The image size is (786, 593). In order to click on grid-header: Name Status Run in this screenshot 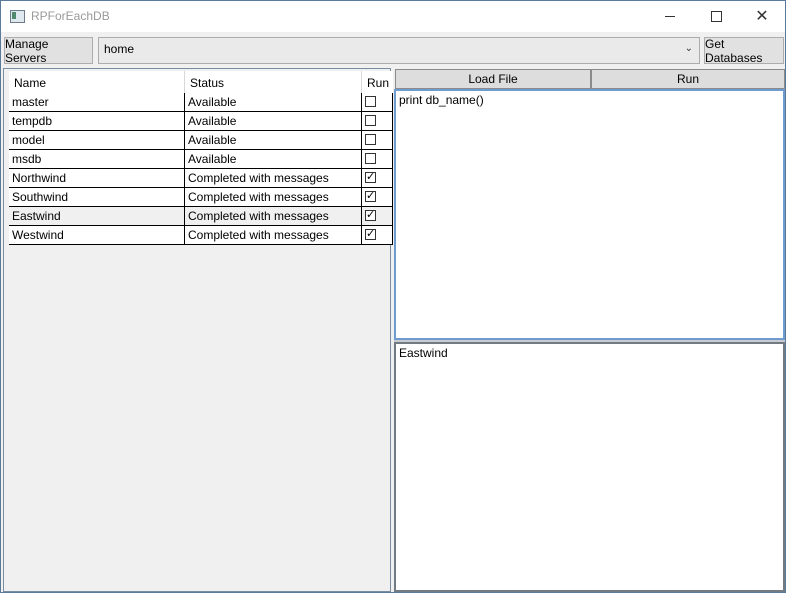, I will do `click(201, 82)`.